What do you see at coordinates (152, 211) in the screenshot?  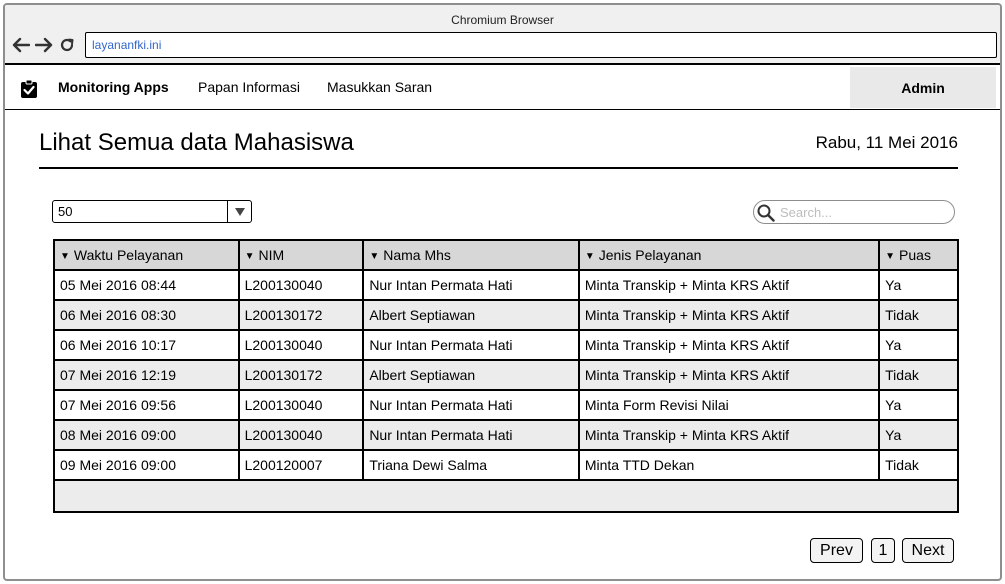 I see `page-size-select: 50` at bounding box center [152, 211].